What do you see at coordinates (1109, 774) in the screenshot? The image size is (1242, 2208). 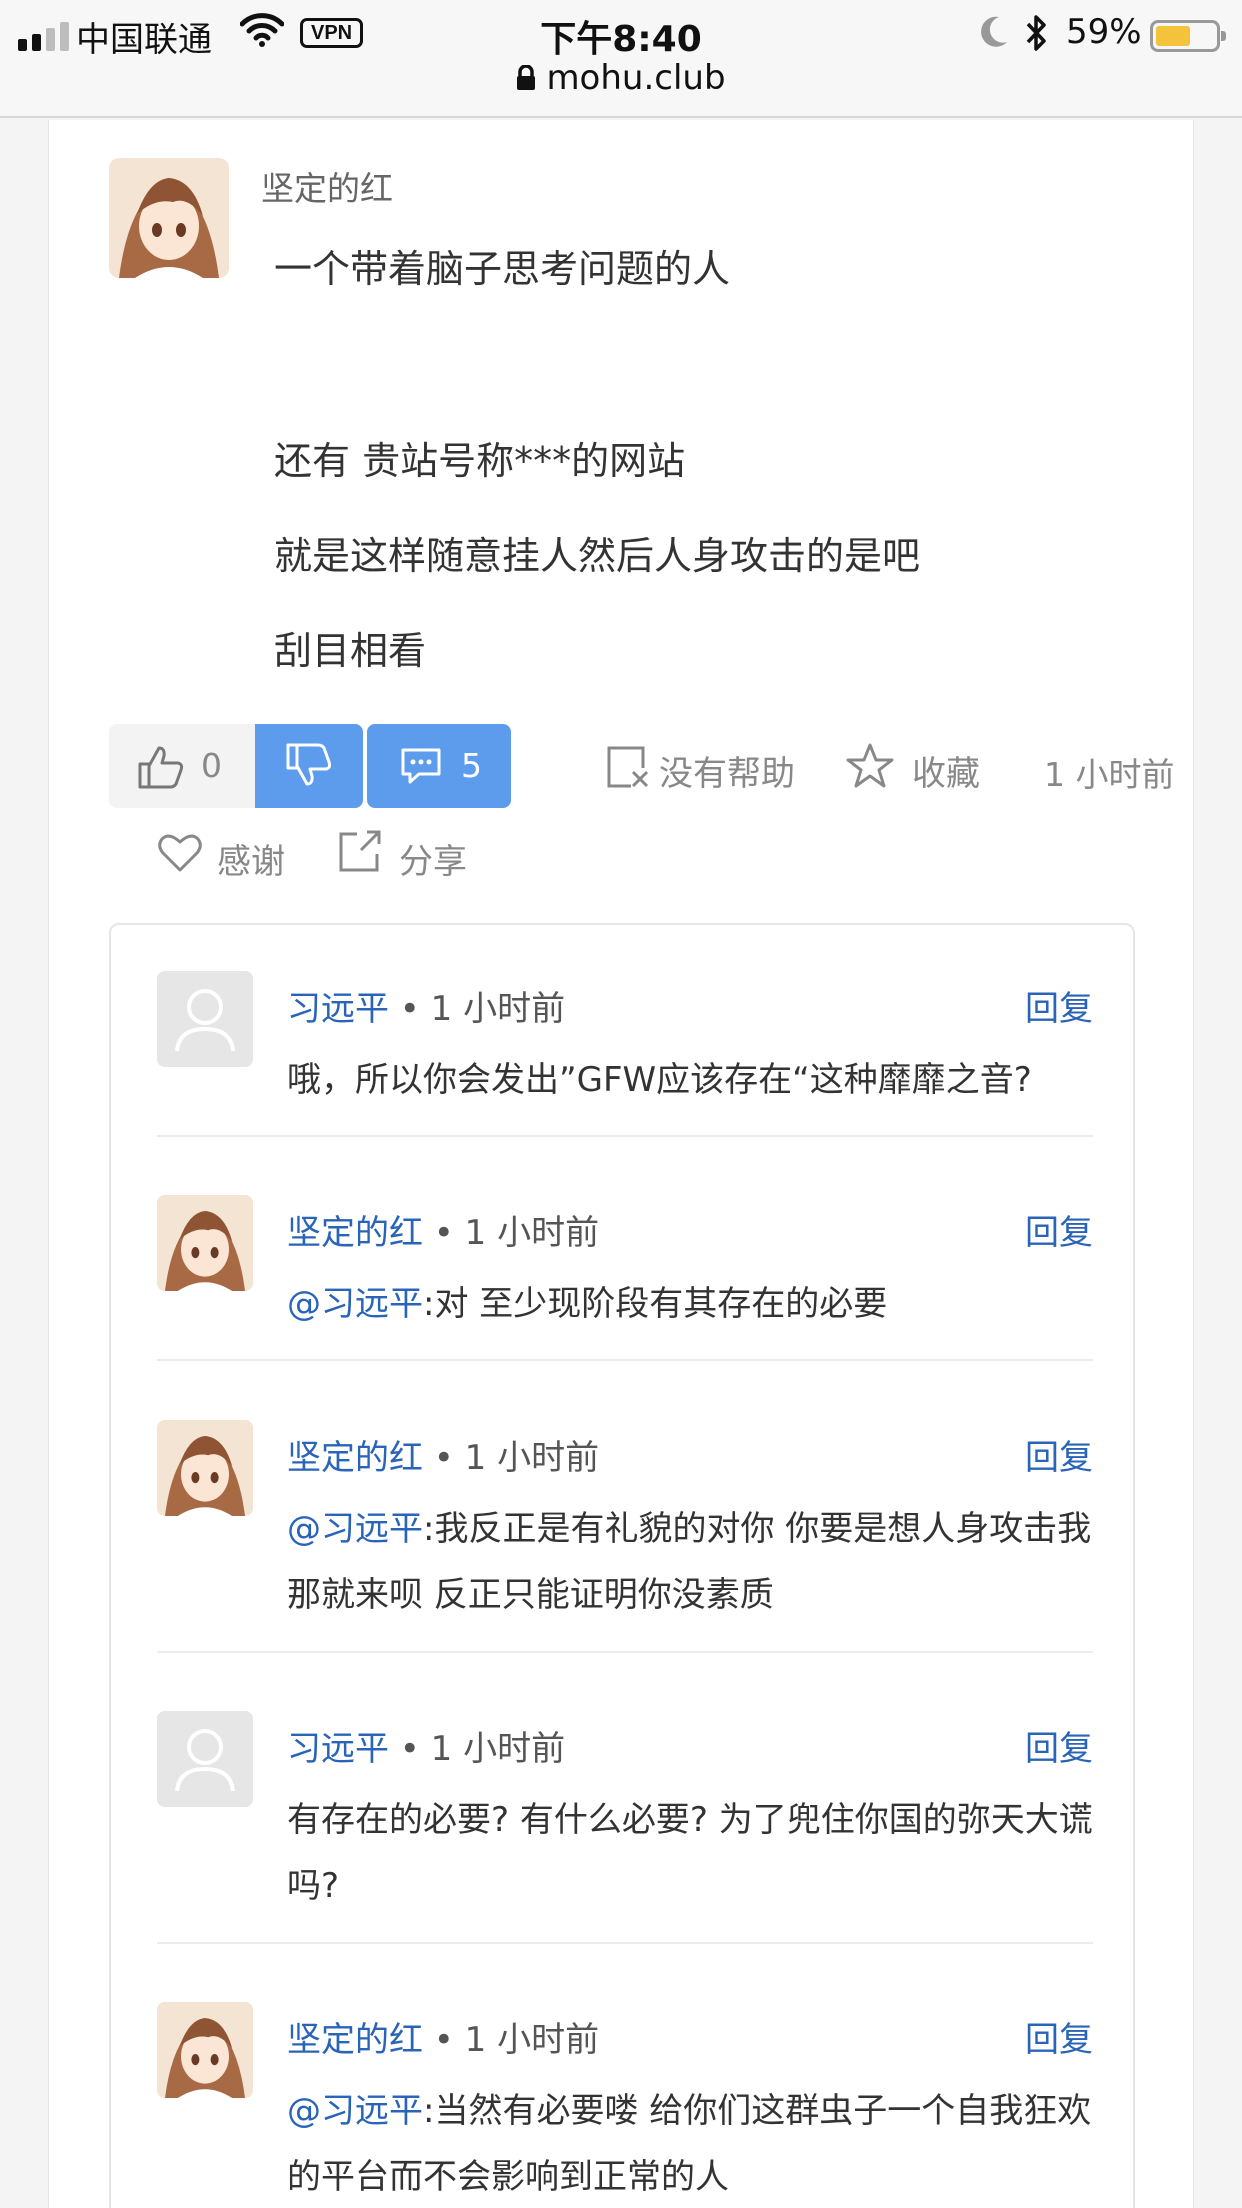 I see `post-time: 1 小时前` at bounding box center [1109, 774].